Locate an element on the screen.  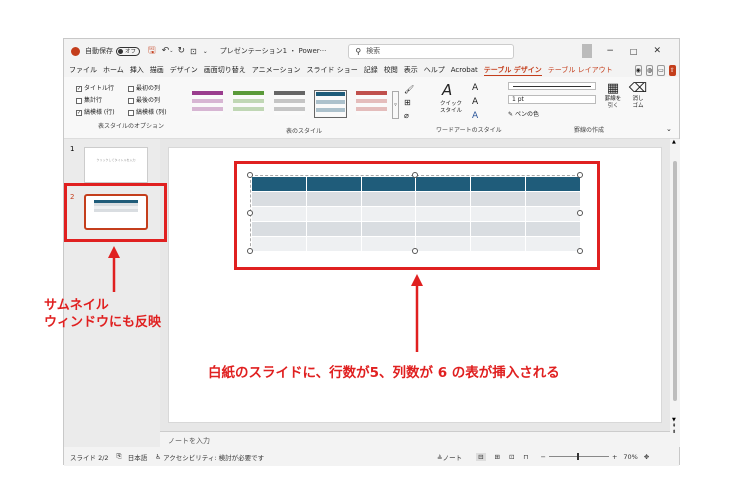
tab-2: 挿入 is located at coordinates (137, 70).